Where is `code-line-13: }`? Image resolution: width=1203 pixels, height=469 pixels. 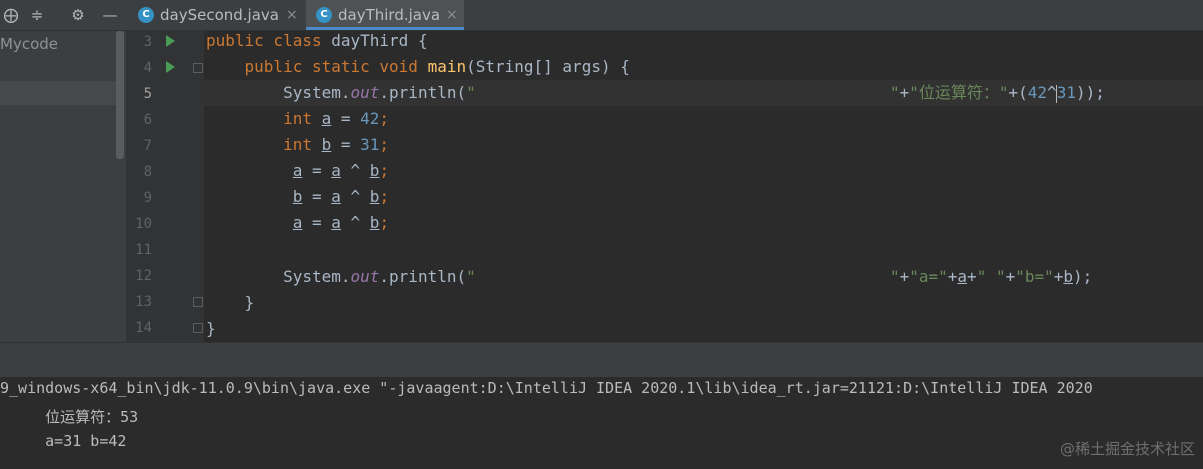
code-line-13: } is located at coordinates (230, 303).